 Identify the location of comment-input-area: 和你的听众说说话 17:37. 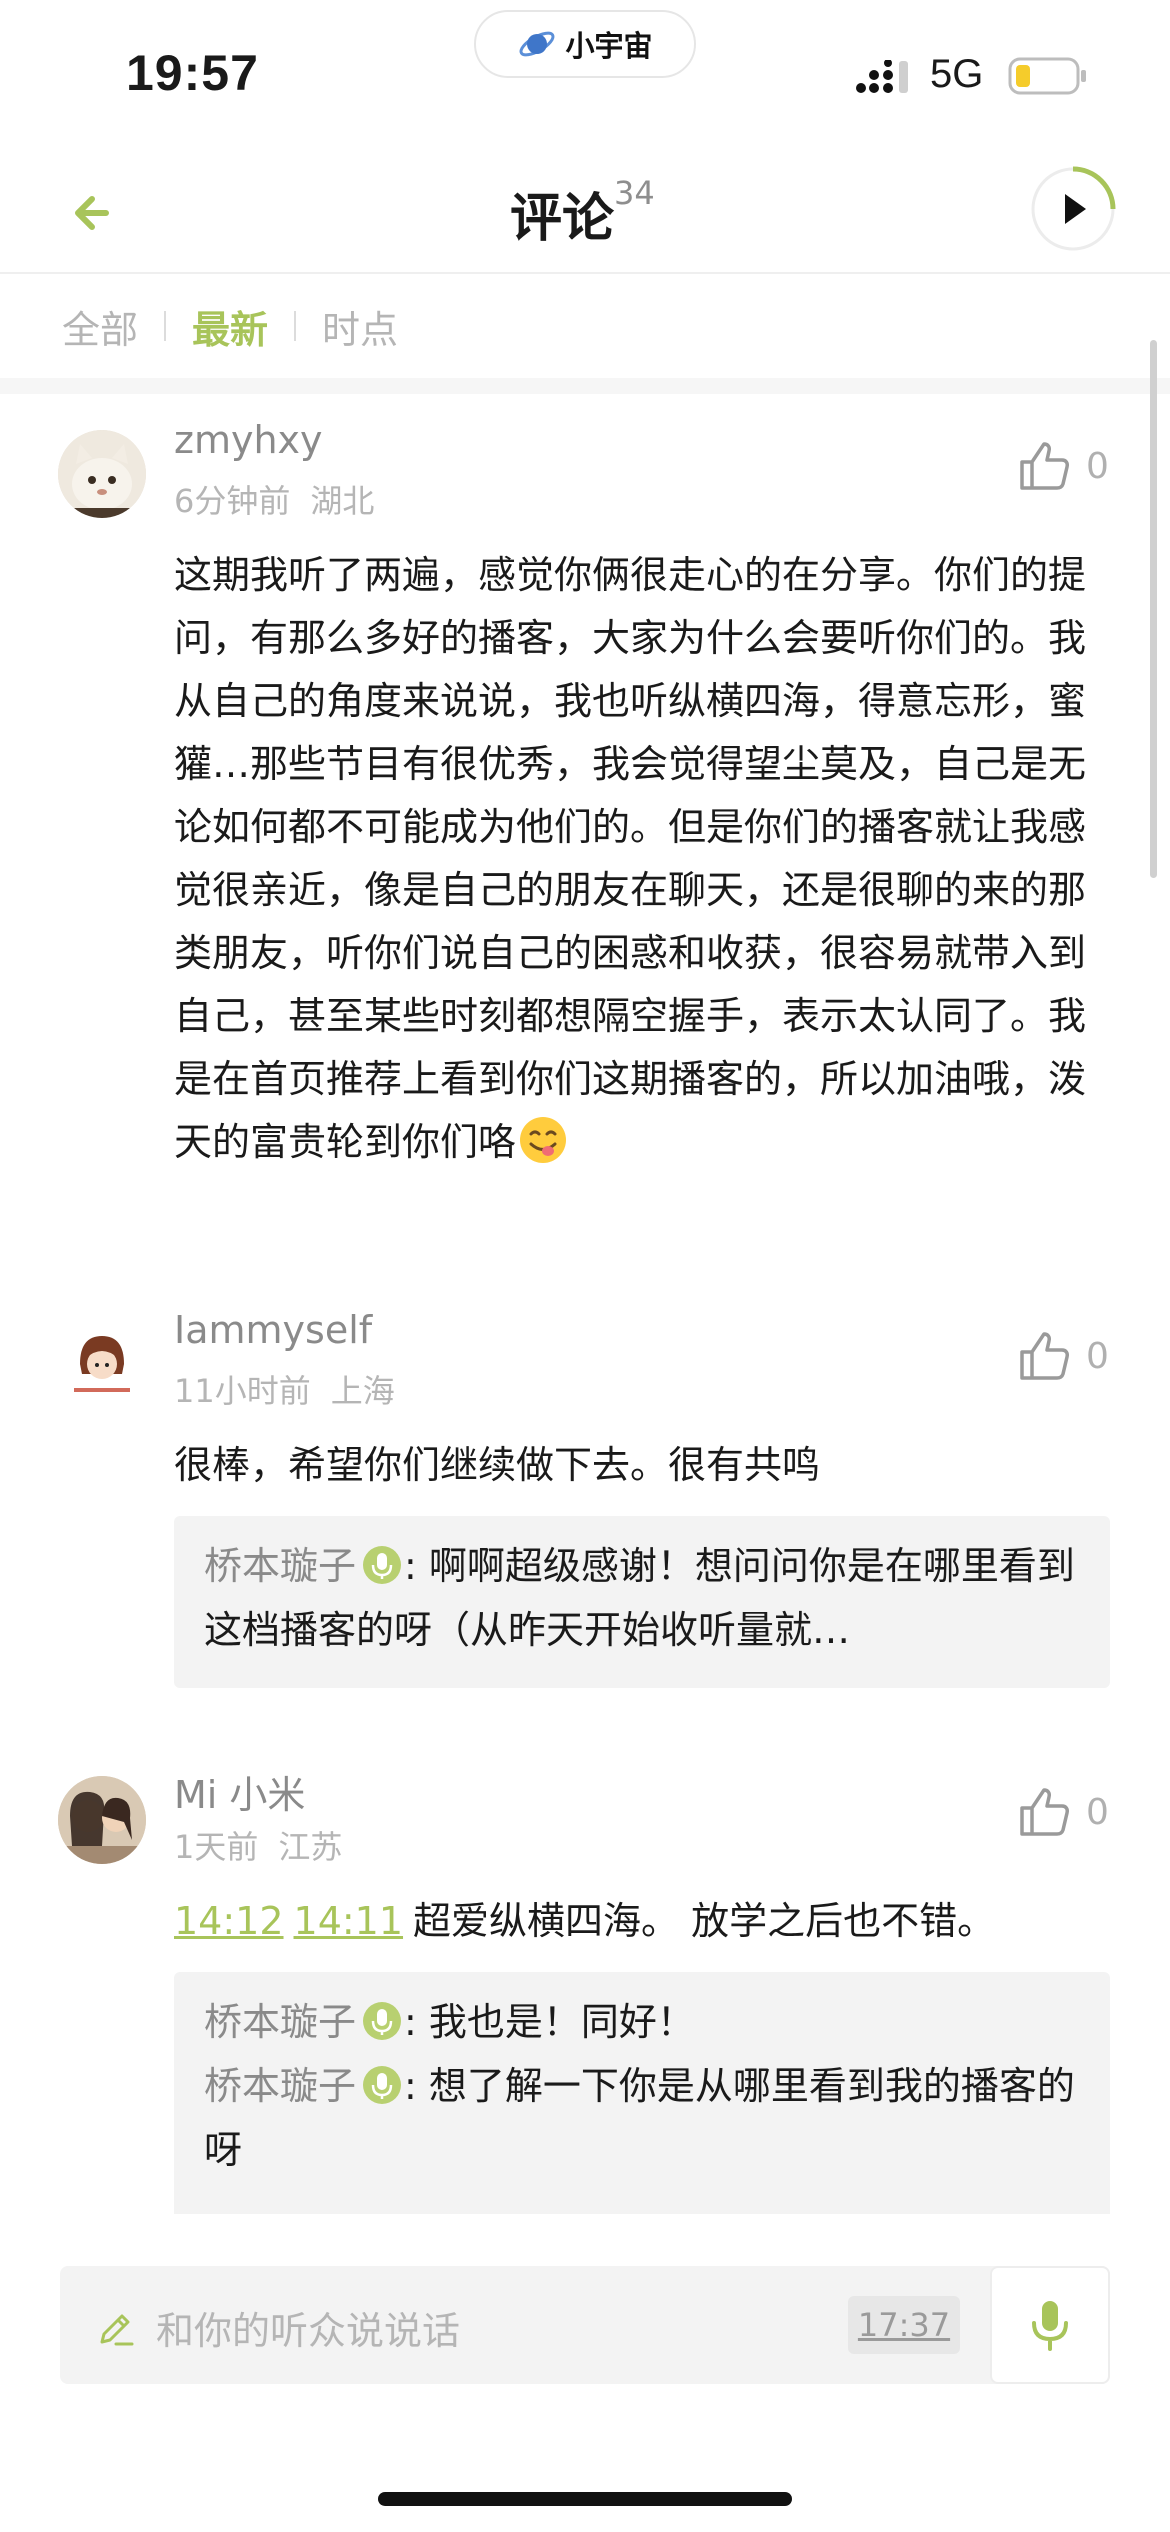
(585, 2373).